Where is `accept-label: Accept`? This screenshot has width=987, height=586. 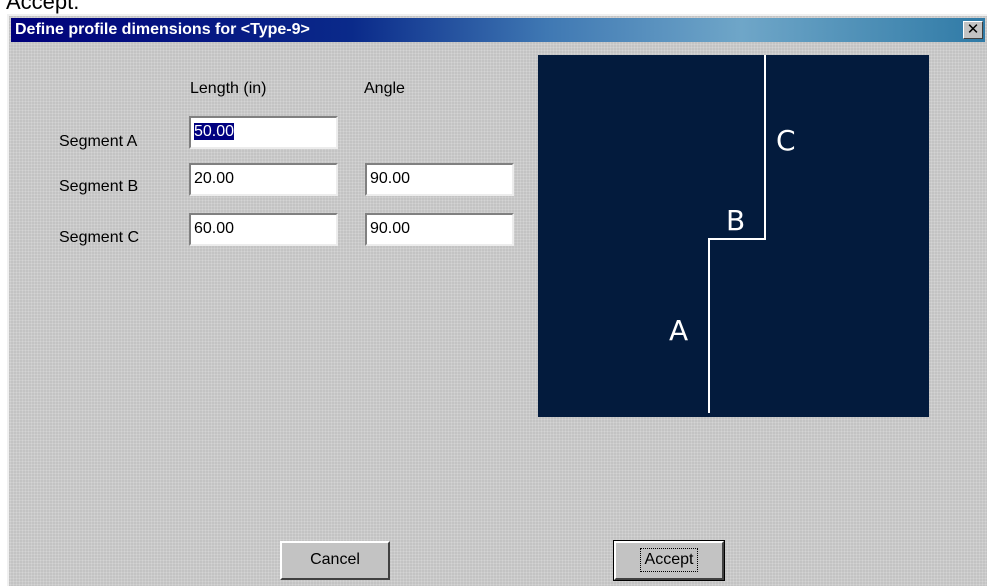
accept-label: Accept is located at coordinates (669, 560).